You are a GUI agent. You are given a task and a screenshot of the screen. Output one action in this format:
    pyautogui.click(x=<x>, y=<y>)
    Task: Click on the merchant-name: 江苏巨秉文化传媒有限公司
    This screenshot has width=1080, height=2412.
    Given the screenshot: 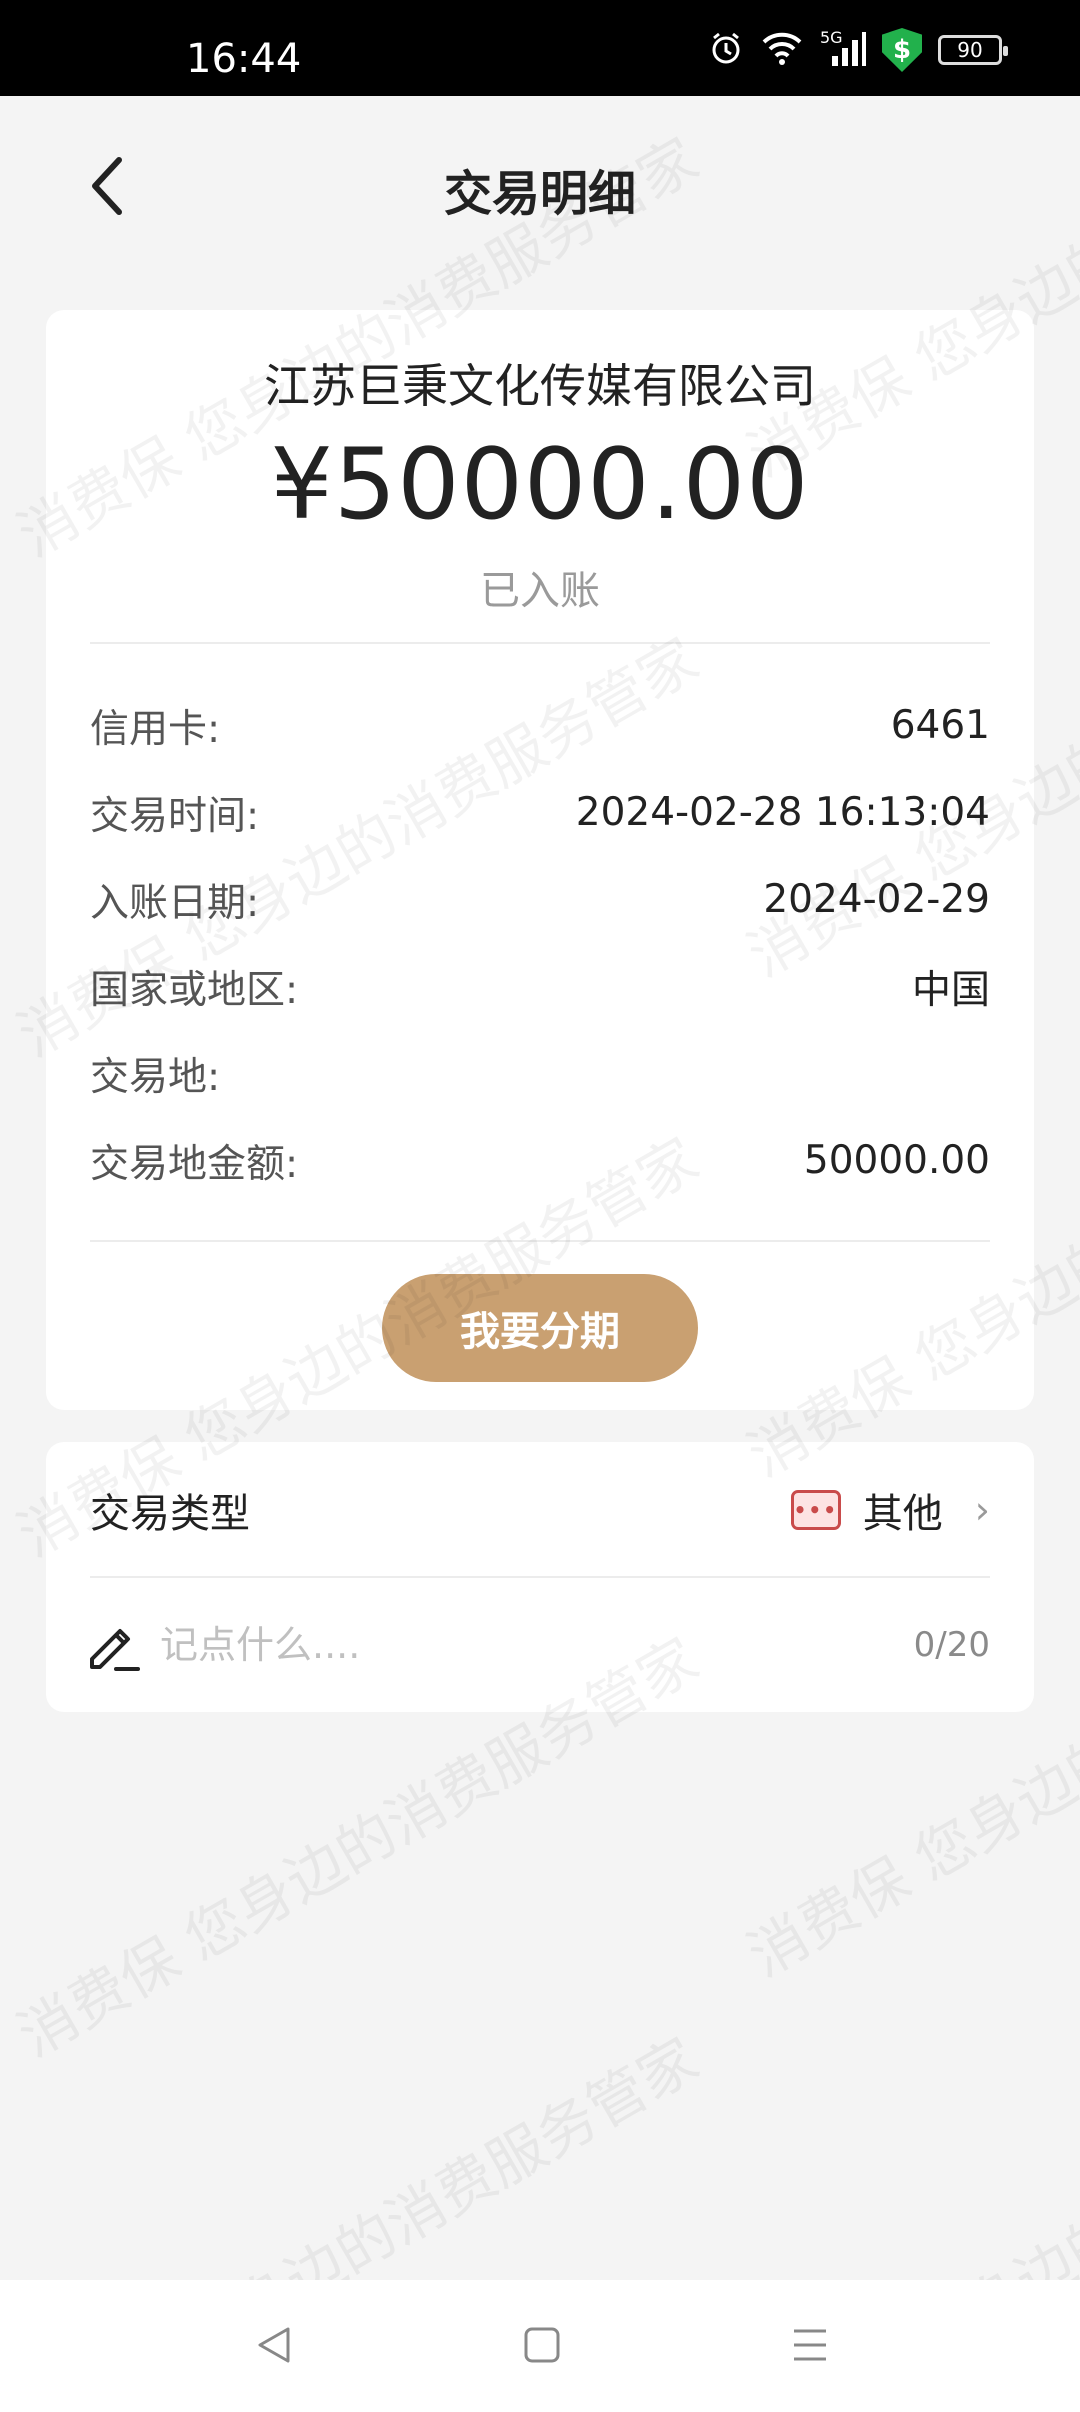 What is the action you would take?
    pyautogui.click(x=540, y=386)
    